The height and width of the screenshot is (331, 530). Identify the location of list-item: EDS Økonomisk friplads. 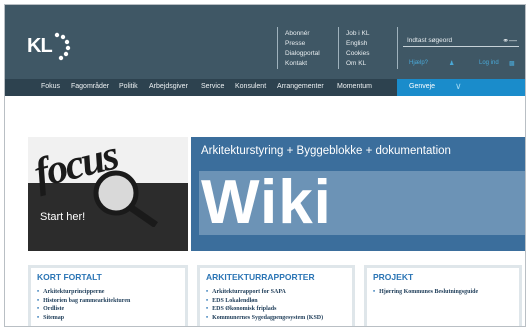
(264, 309).